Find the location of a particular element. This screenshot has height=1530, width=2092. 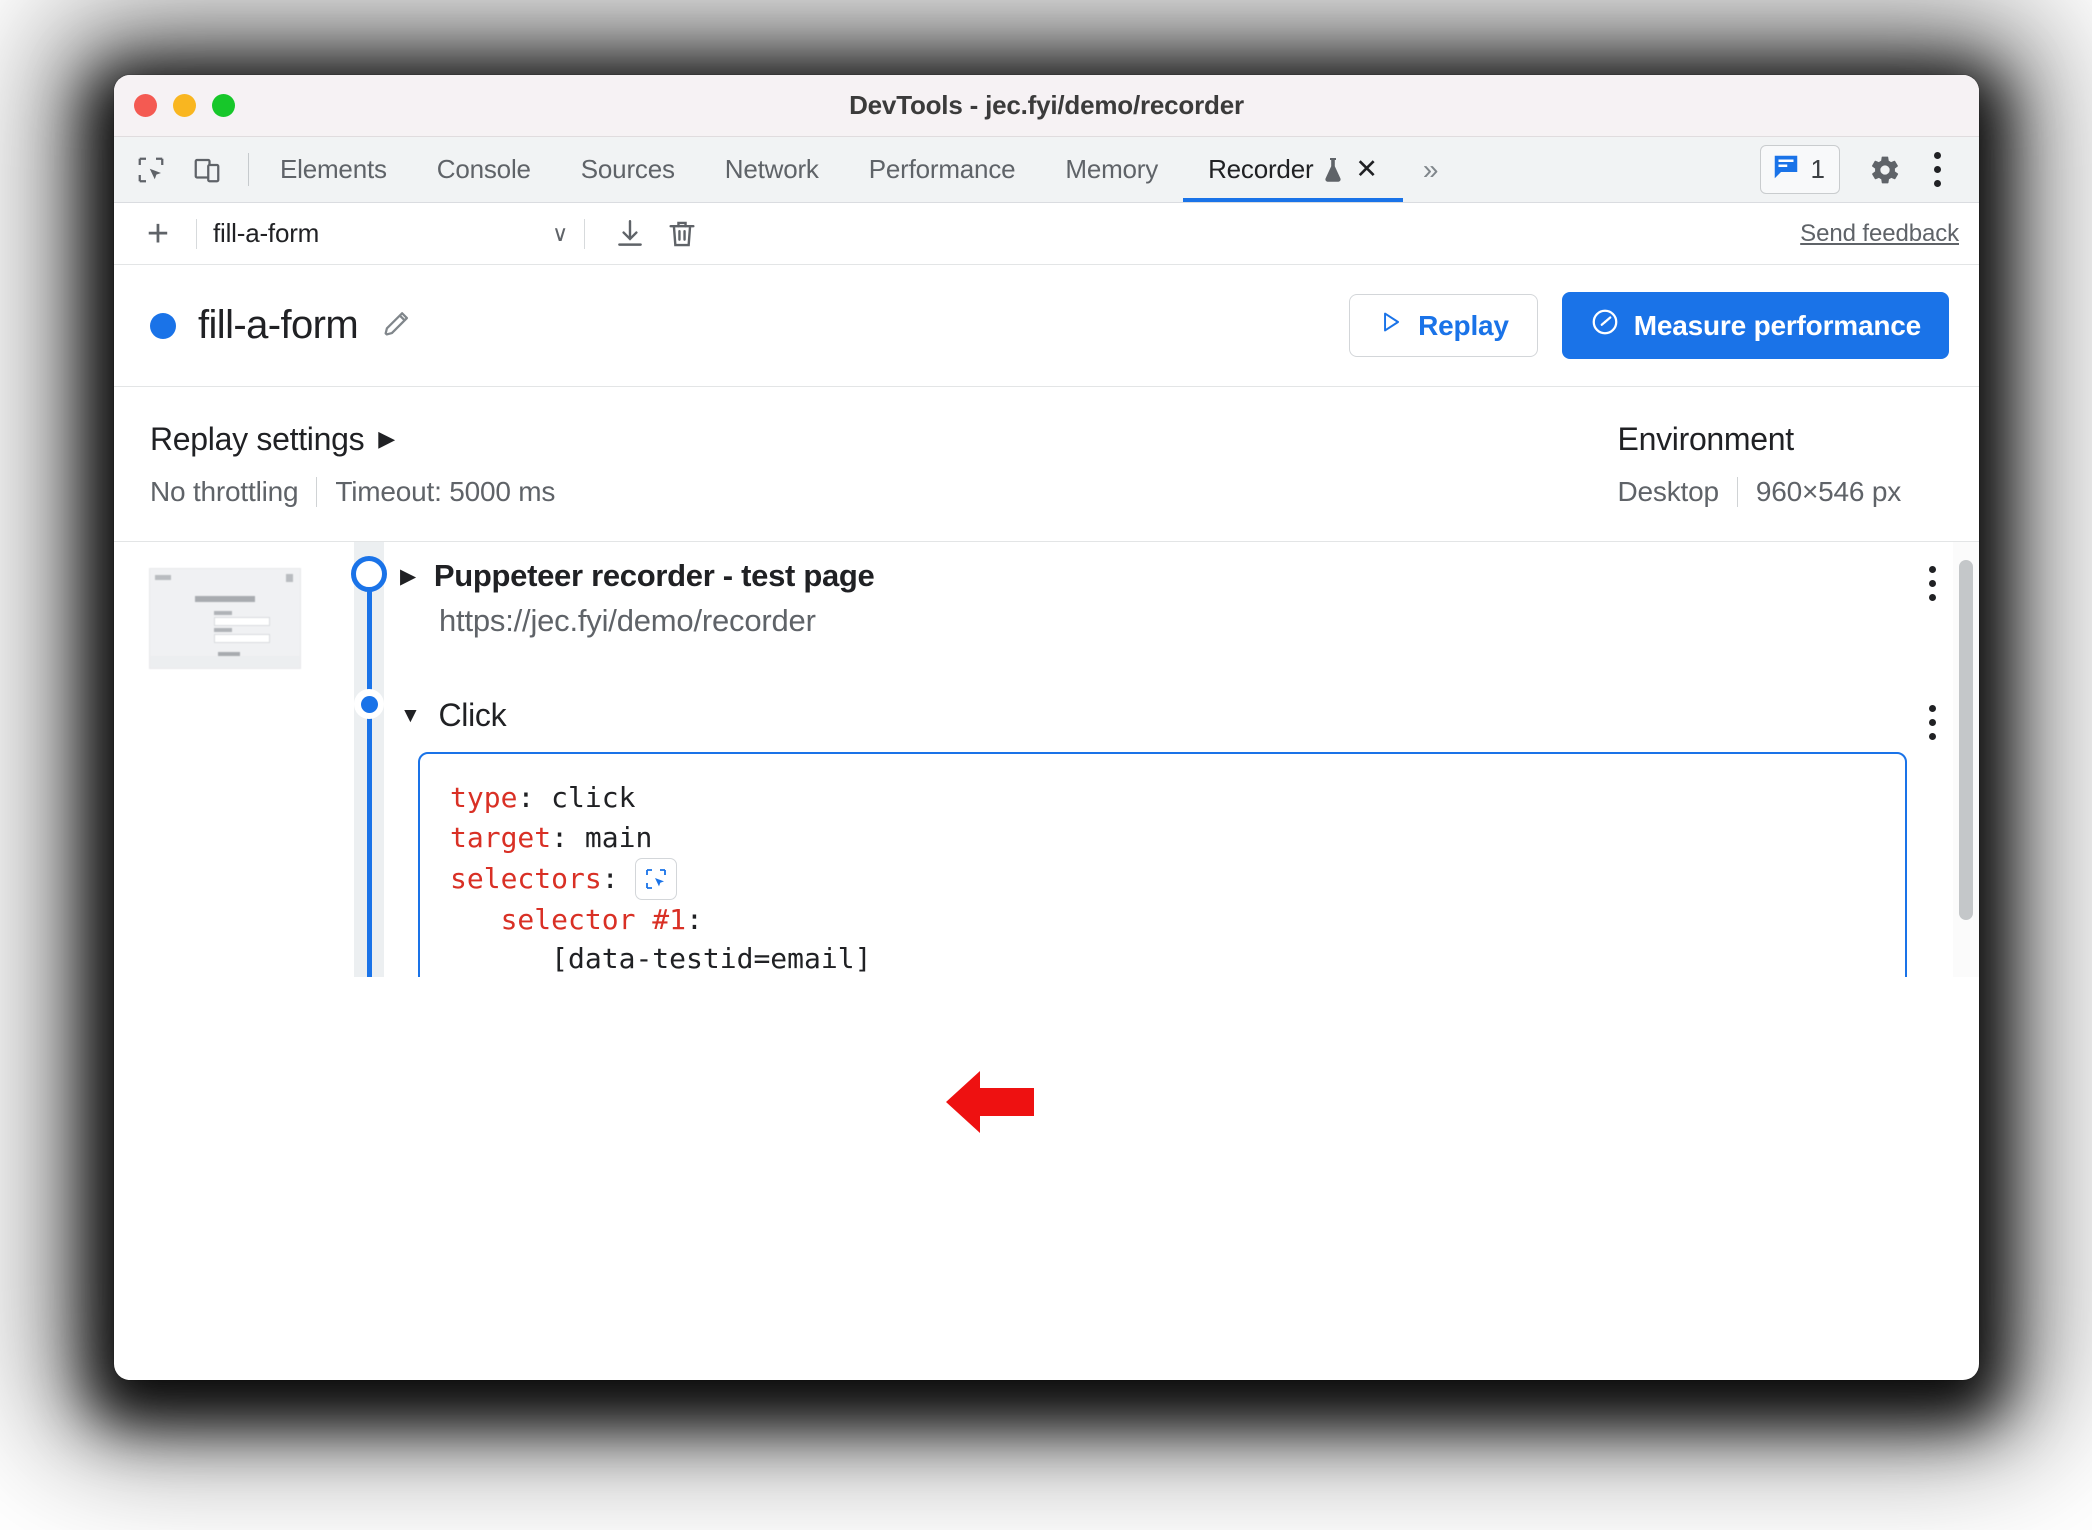

tab-recorder-label: Recorder is located at coordinates (1261, 169).